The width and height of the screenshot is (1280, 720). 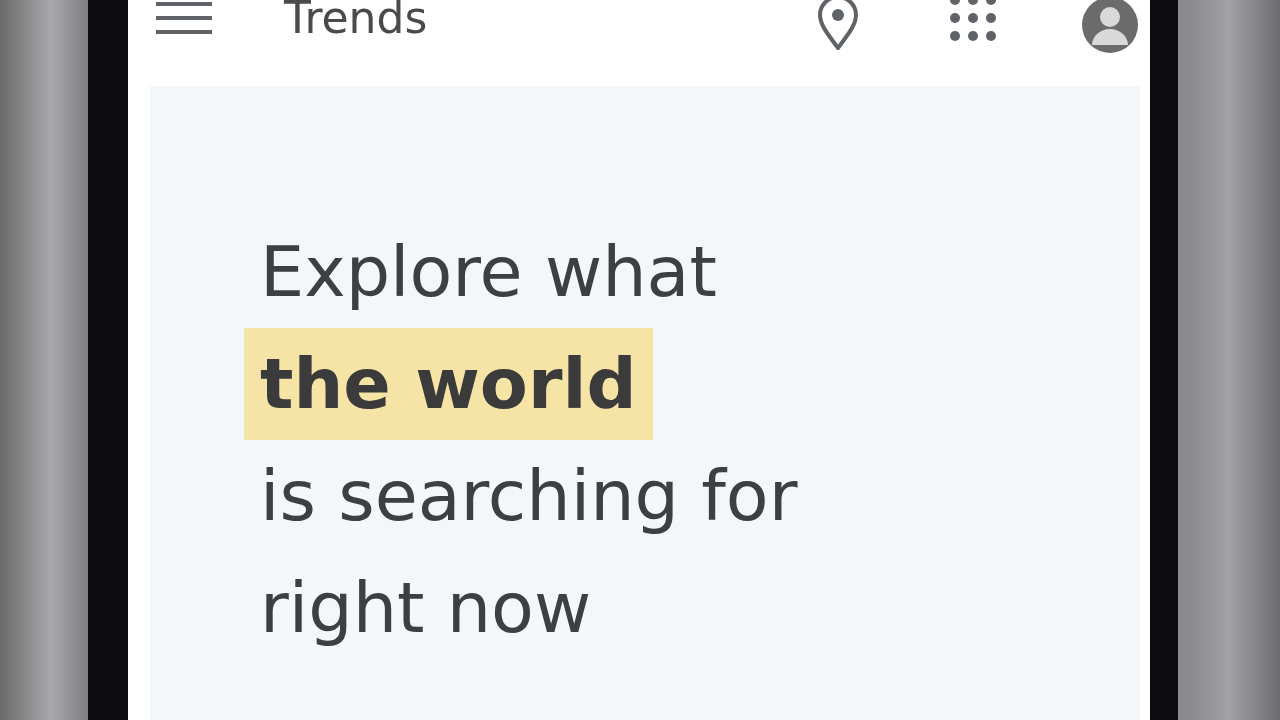 What do you see at coordinates (184, 18) in the screenshot?
I see `menu-icon` at bounding box center [184, 18].